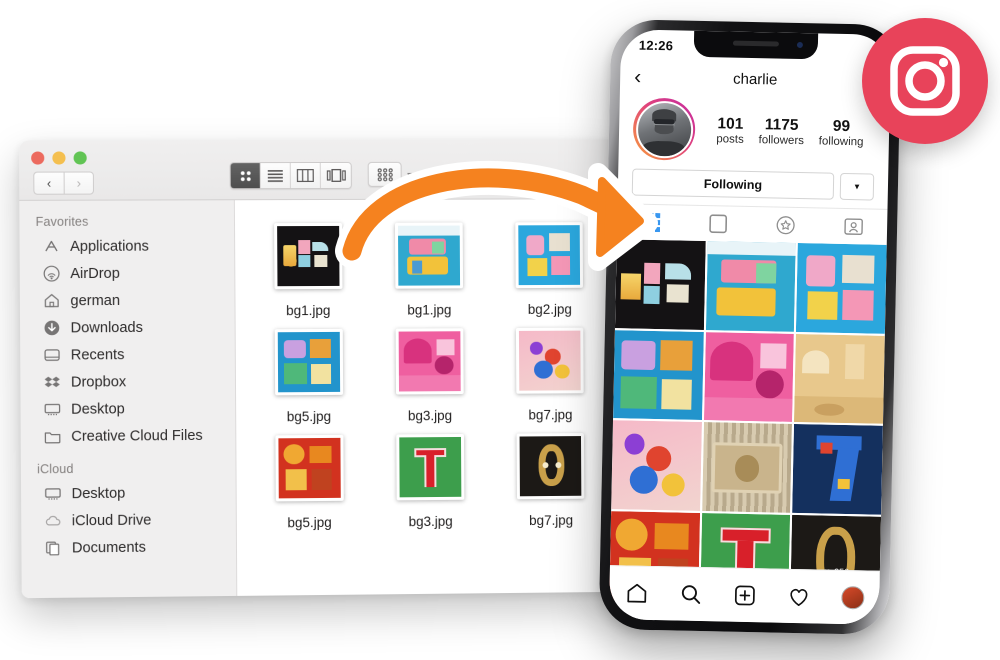 The height and width of the screenshot is (660, 1000). I want to click on stat-followers: 1175 followers, so click(781, 131).